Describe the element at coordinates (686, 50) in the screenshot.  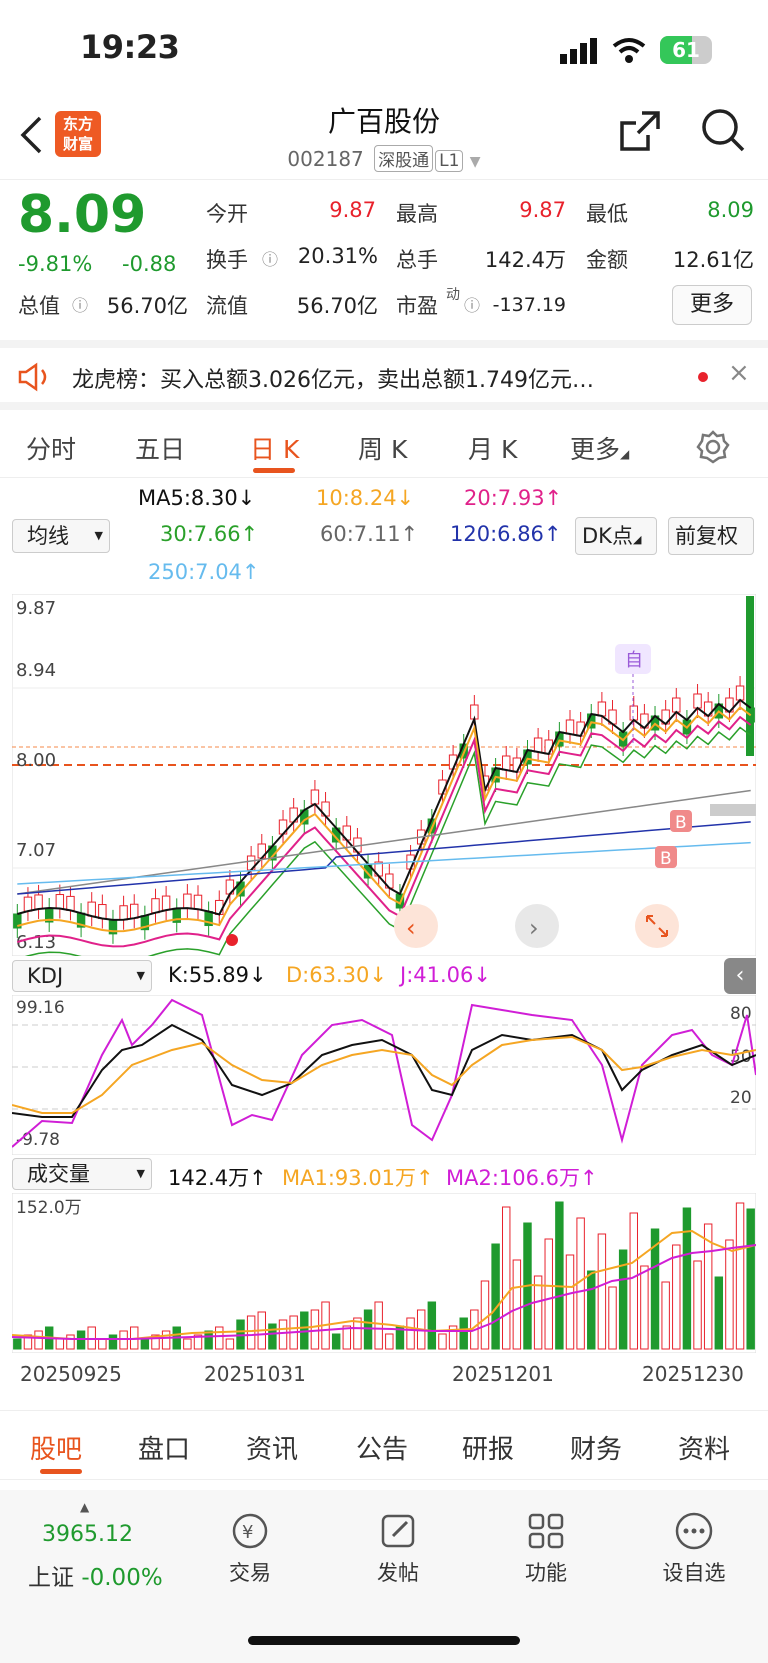
I see `battery-level: 61` at that location.